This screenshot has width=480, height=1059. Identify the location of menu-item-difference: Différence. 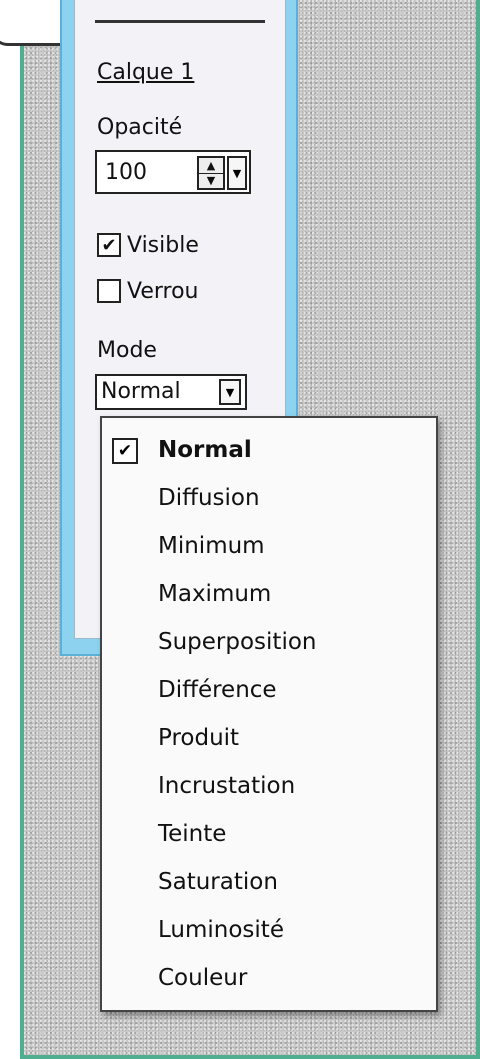
(269, 690).